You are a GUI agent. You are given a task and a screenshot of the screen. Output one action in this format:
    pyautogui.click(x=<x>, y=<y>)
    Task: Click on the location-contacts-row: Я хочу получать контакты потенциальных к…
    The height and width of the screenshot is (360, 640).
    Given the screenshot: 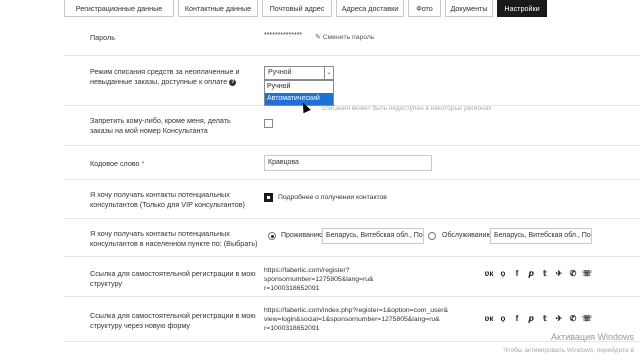 What is the action you would take?
    pyautogui.click(x=352, y=238)
    